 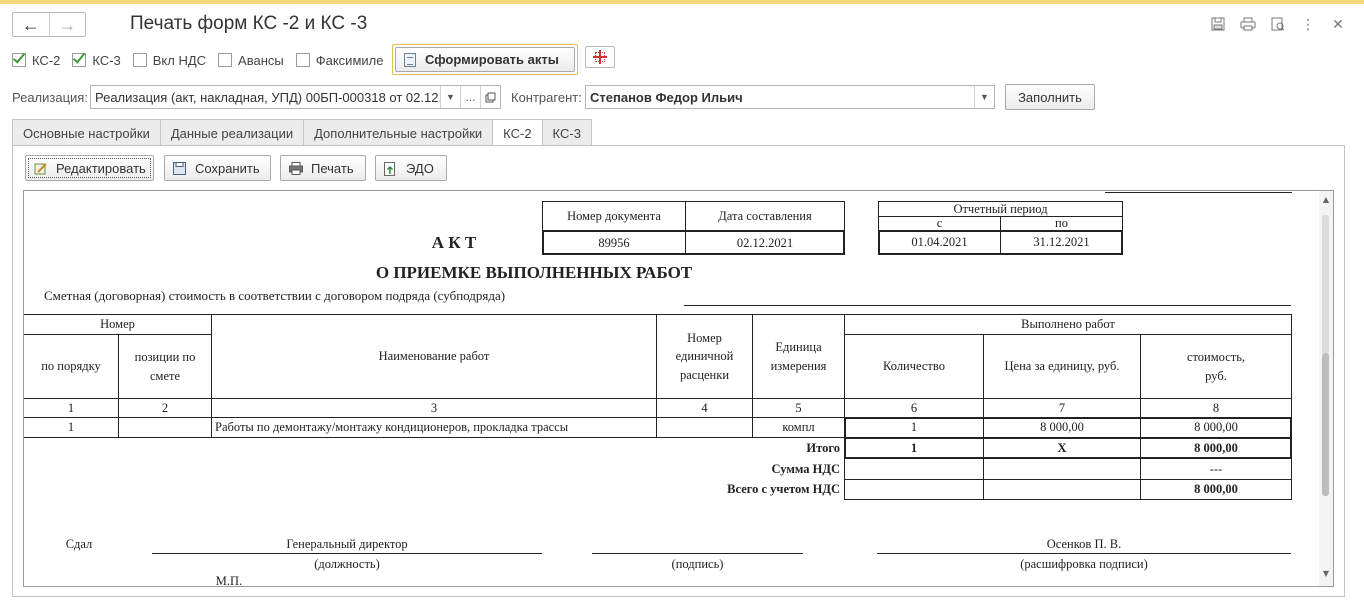 I want to click on doc-date-value: 02.12.2021, so click(x=765, y=242).